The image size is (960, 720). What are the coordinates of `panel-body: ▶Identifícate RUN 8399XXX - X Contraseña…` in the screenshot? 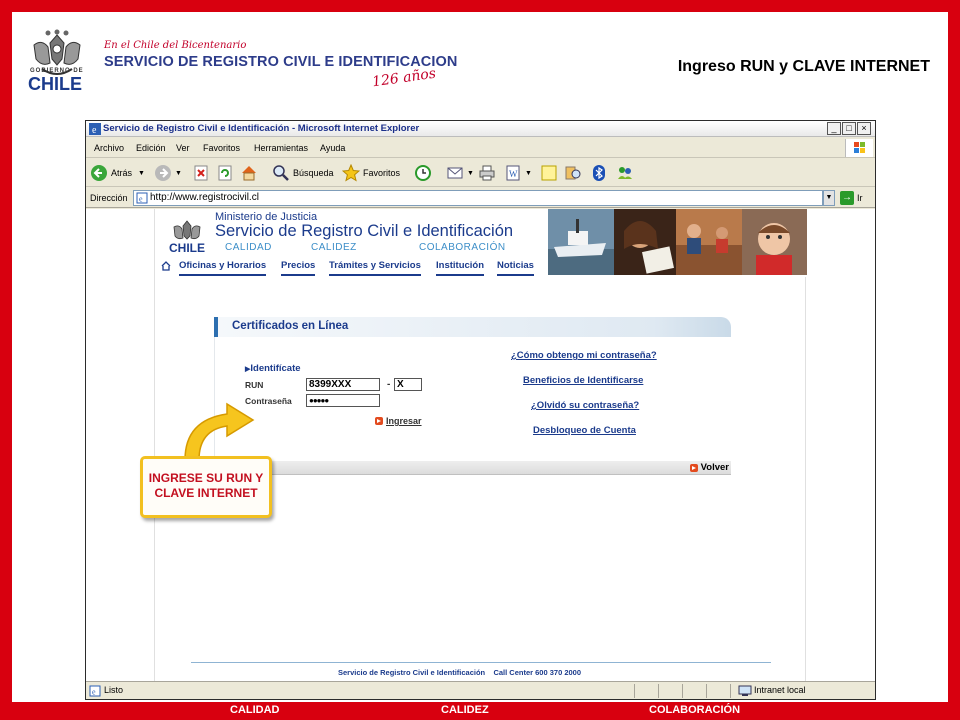 It's located at (472, 399).